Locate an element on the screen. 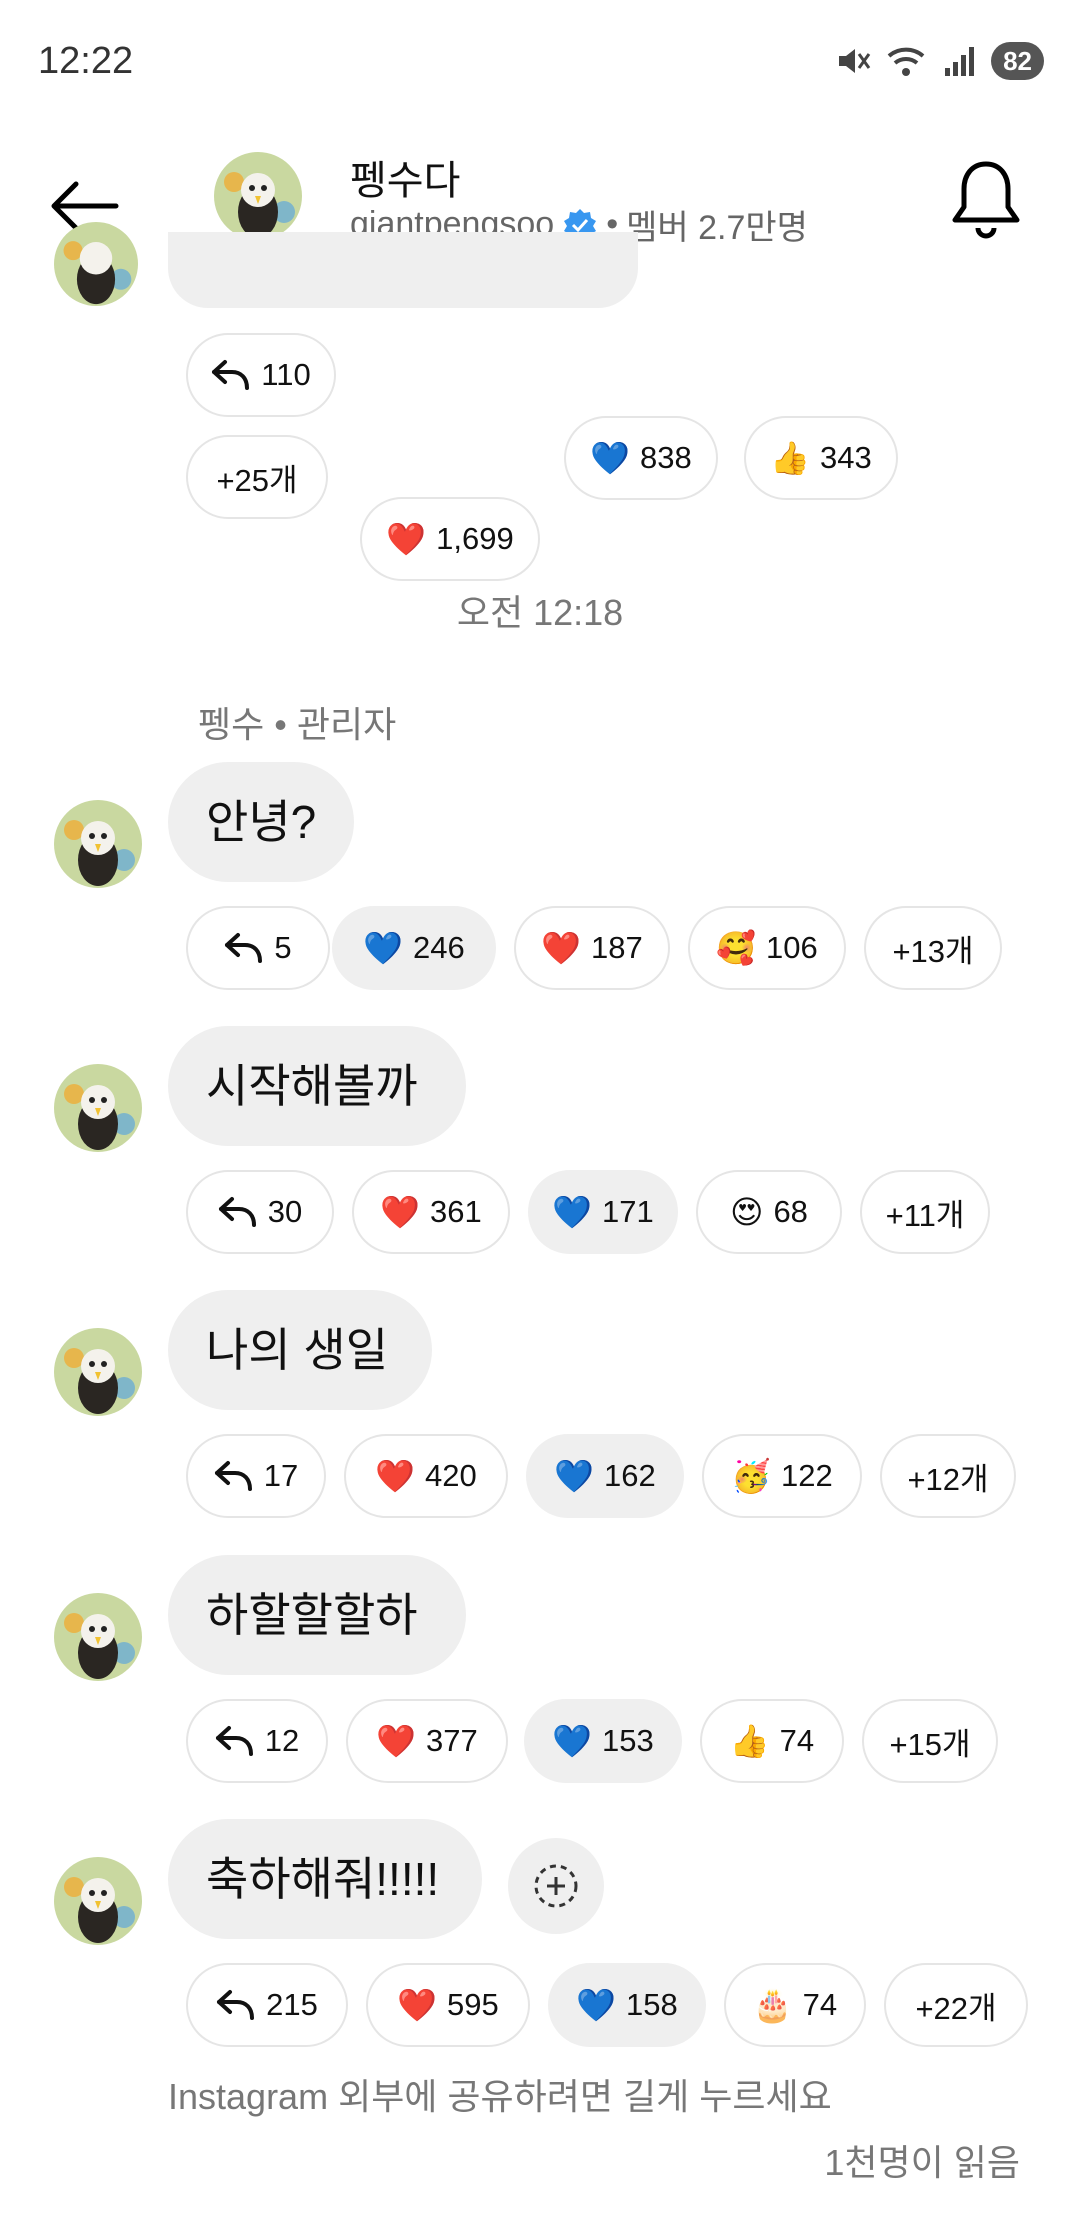 This screenshot has width=1080, height=2222. reaction-chip: ❤️ 187 is located at coordinates (592, 948).